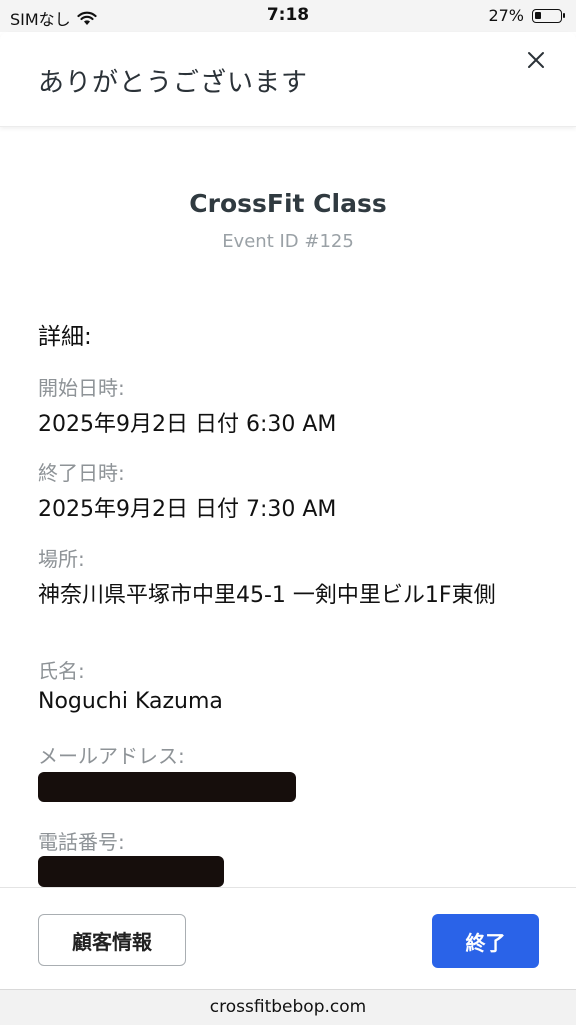 Image resolution: width=576 pixels, height=1025 pixels. I want to click on battery-level, so click(538, 15).